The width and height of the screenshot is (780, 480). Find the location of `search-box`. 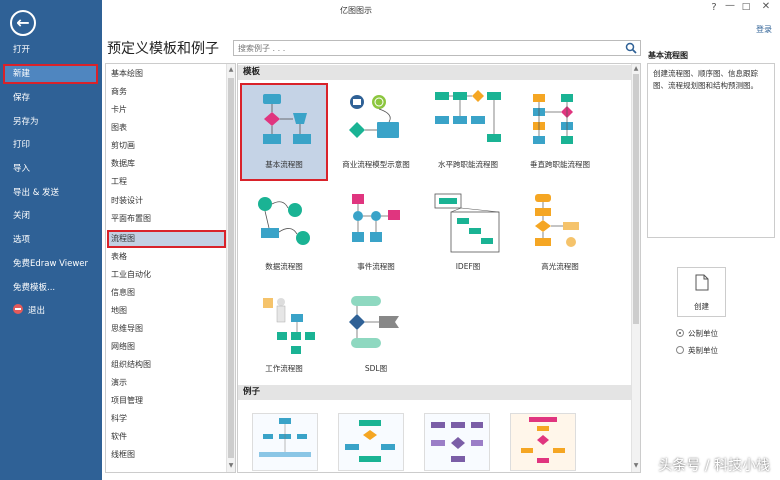

search-box is located at coordinates (437, 48).